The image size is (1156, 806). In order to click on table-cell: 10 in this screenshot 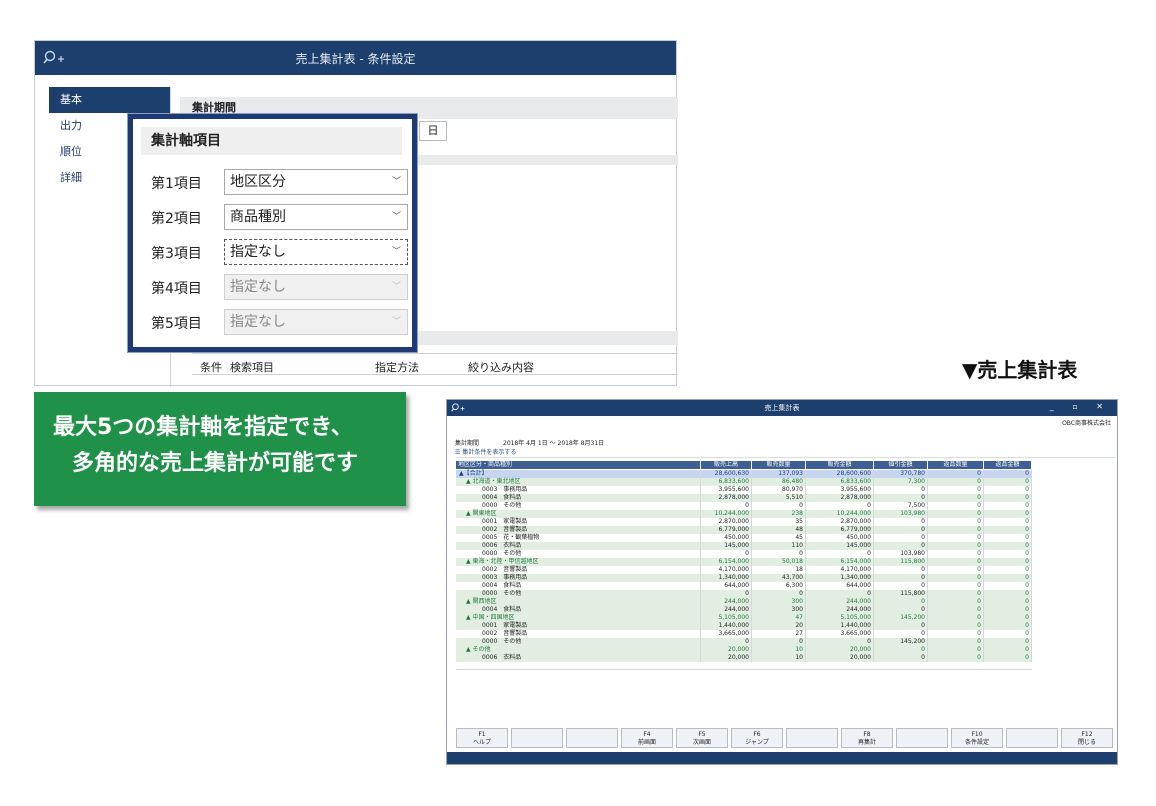, I will do `click(779, 650)`.